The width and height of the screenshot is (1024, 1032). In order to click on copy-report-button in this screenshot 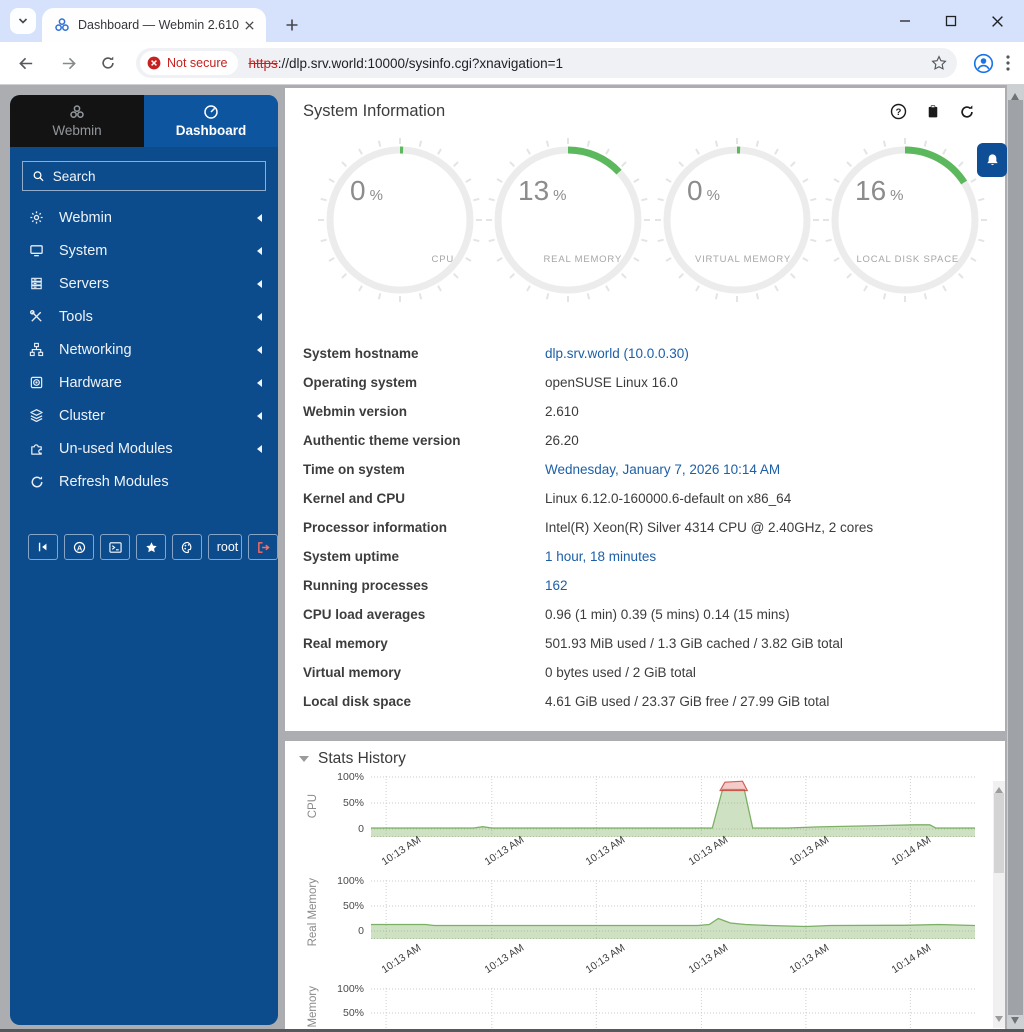, I will do `click(933, 111)`.